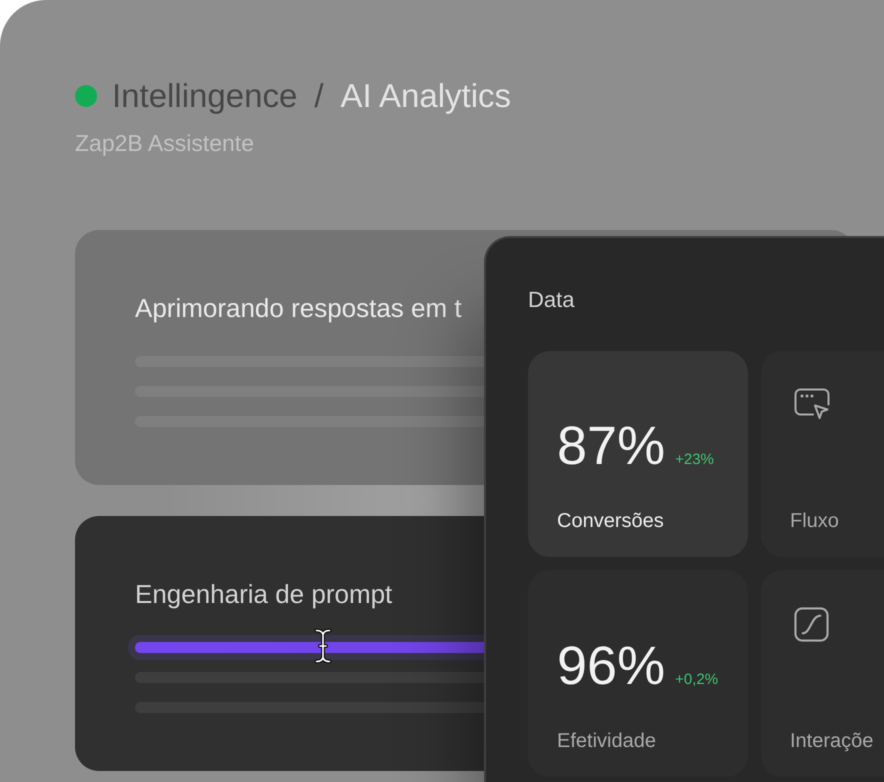 The height and width of the screenshot is (782, 884). Describe the element at coordinates (696, 680) in the screenshot. I see `stat-change: +0,2%` at that location.